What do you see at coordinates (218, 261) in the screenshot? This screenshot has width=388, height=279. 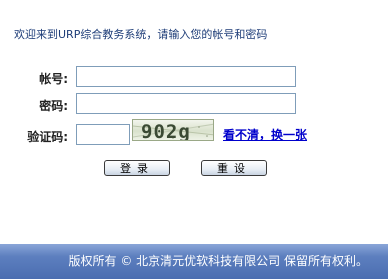 I see `copyright-text: 版权所有 © 北京清元优软科技有限公司 保留所有权利。` at bounding box center [218, 261].